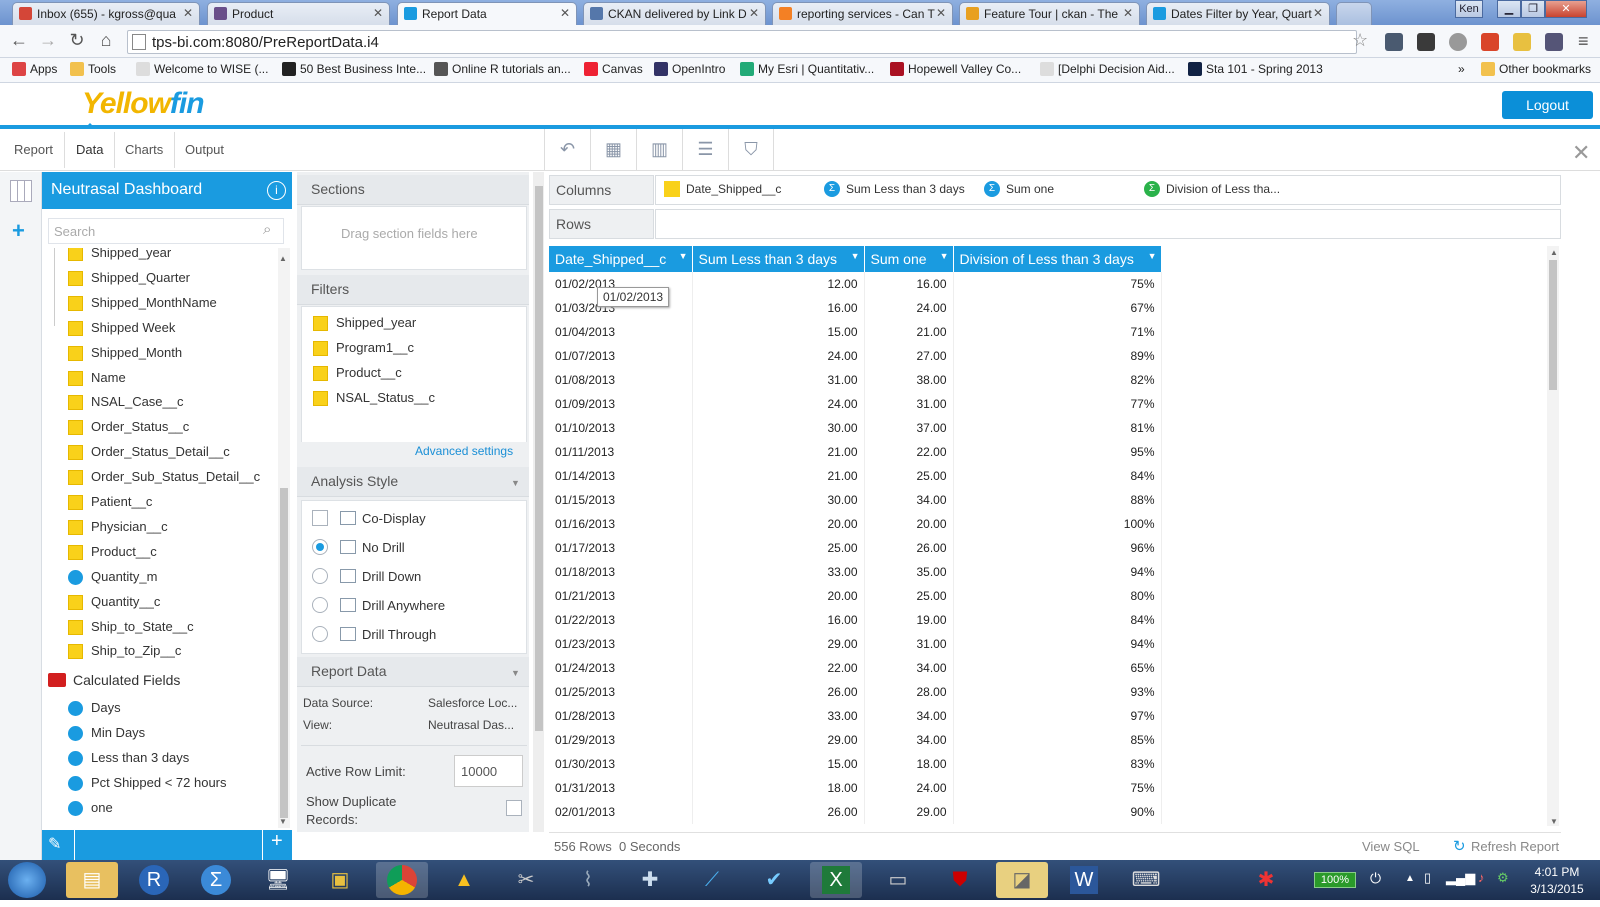 This screenshot has height=907, width=1600. What do you see at coordinates (862, 13) in the screenshot?
I see `browser-tab: reporting services - Can T ✕` at bounding box center [862, 13].